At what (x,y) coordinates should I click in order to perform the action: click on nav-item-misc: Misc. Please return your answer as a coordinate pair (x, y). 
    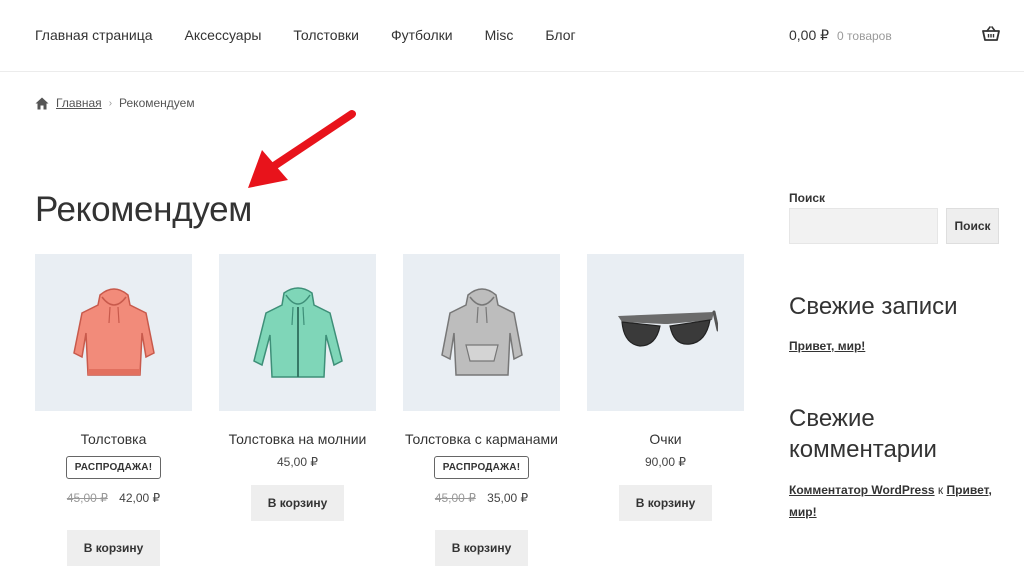
    Looking at the image, I should click on (499, 35).